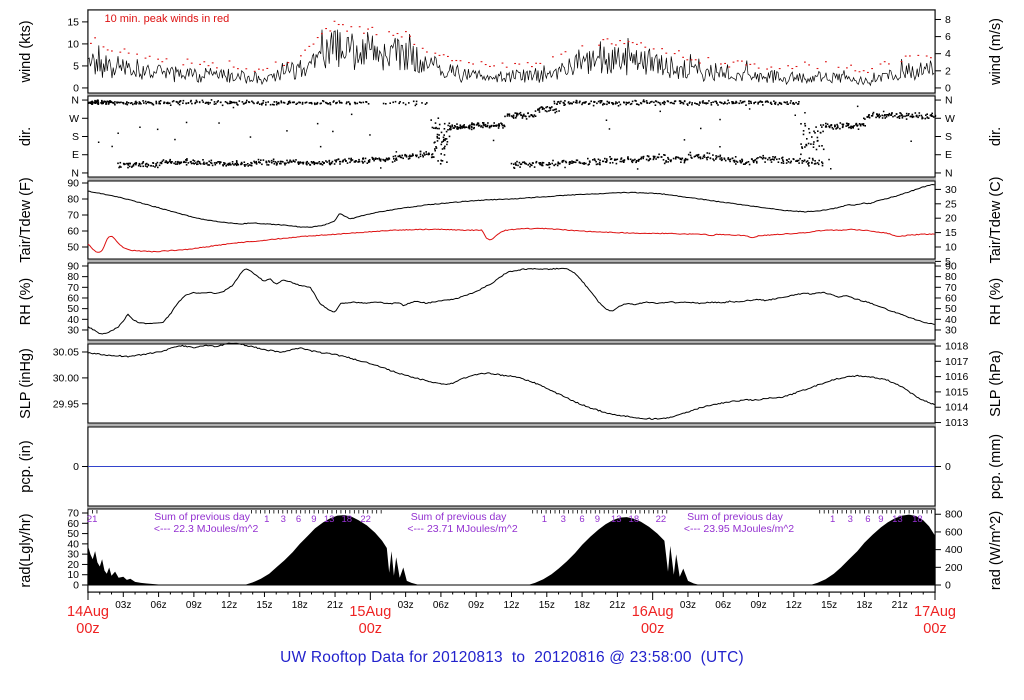  Describe the element at coordinates (829, 605) in the screenshot. I see `hour-label: 15z` at that location.